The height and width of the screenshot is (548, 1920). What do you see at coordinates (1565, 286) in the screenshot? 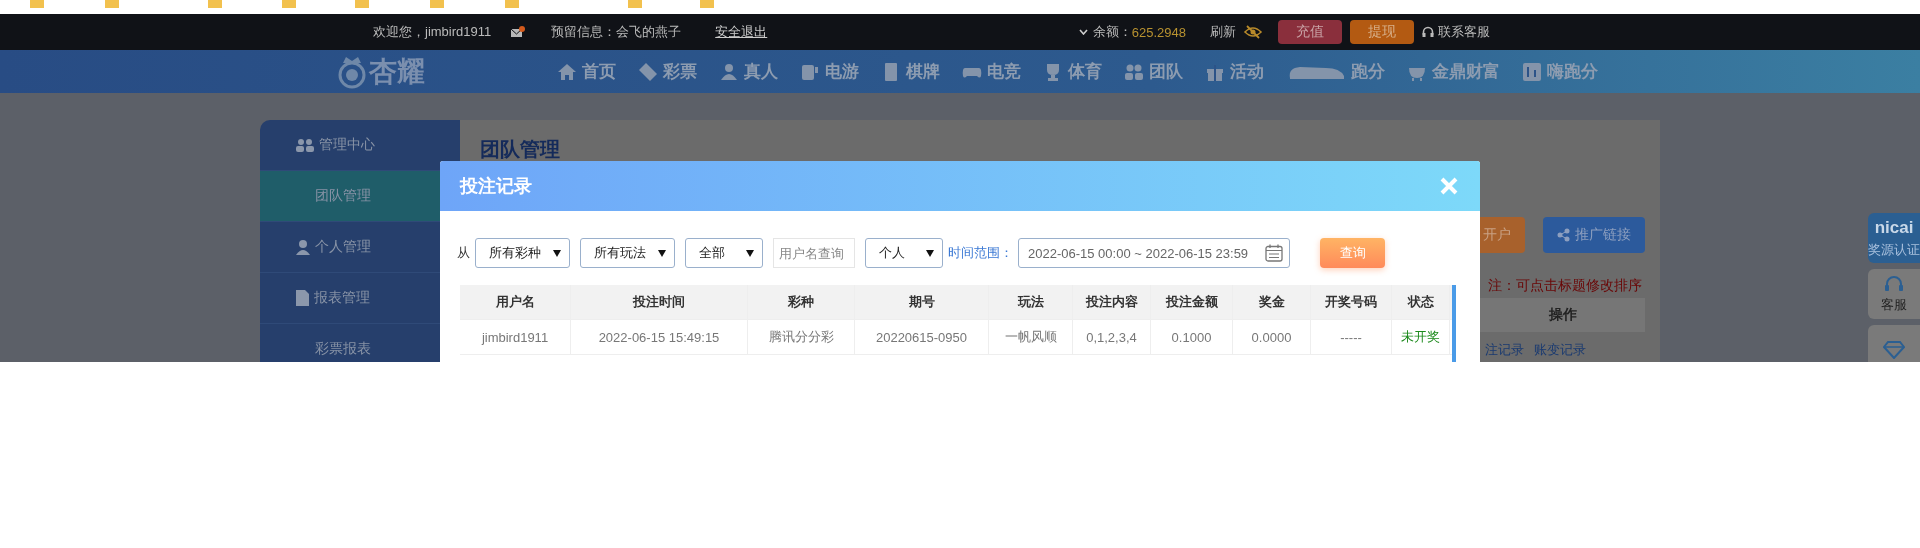
I see `sort-note: 注：可点击标题修改排序` at bounding box center [1565, 286].